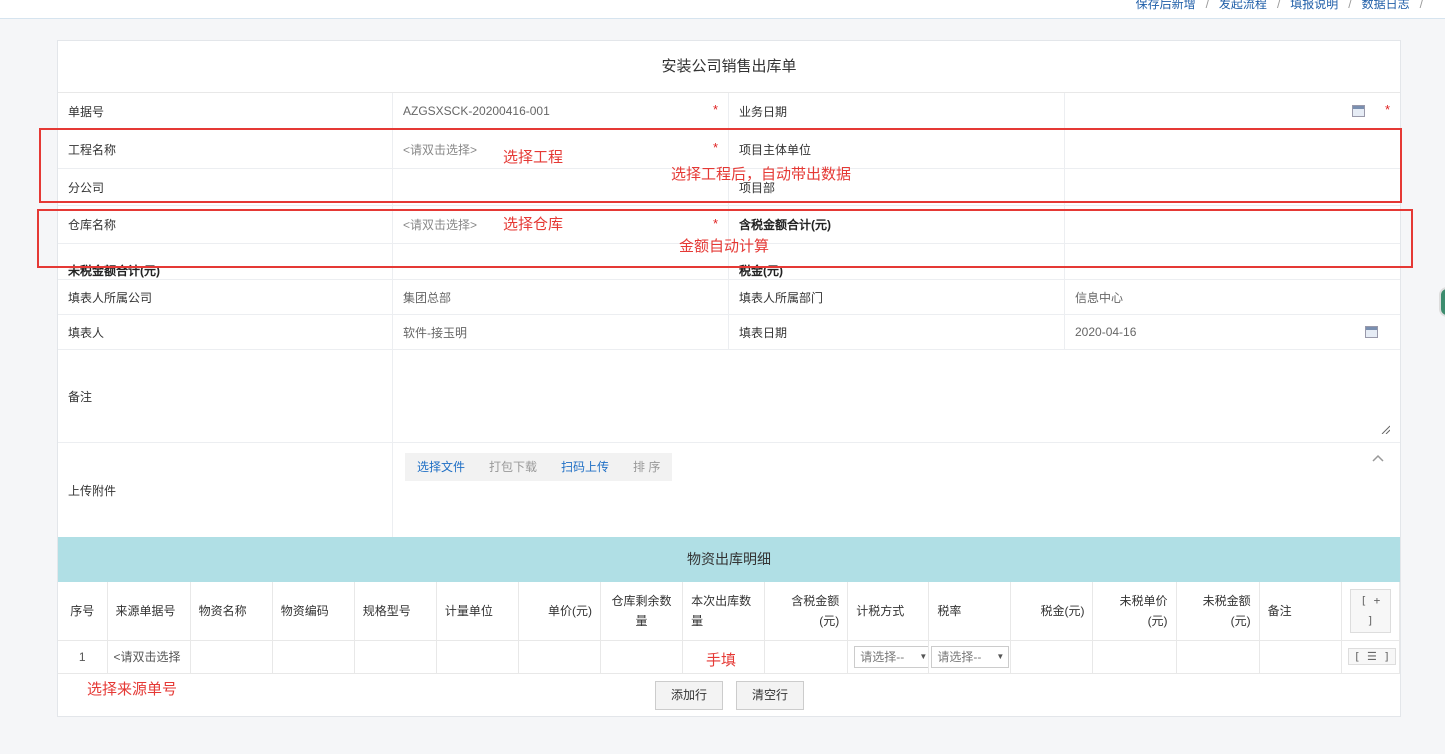 The height and width of the screenshot is (754, 1445). I want to click on row-stock-qty, so click(642, 657).